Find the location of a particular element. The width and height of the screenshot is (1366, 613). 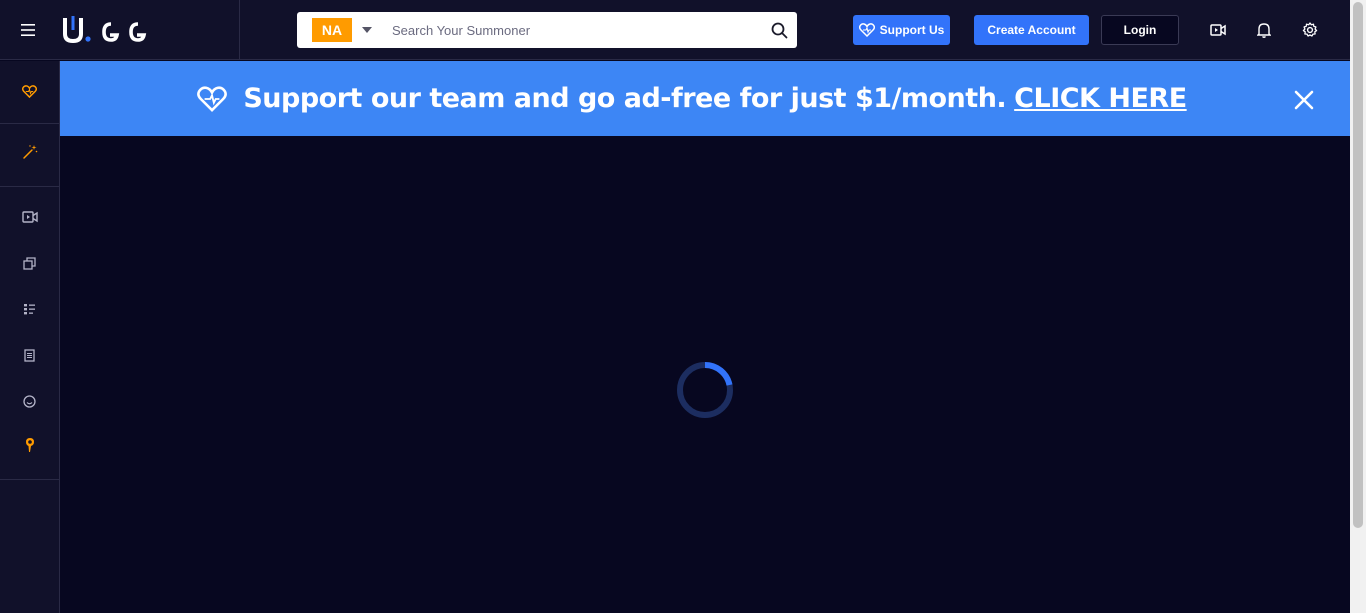

hamburger-icon is located at coordinates (28, 30).